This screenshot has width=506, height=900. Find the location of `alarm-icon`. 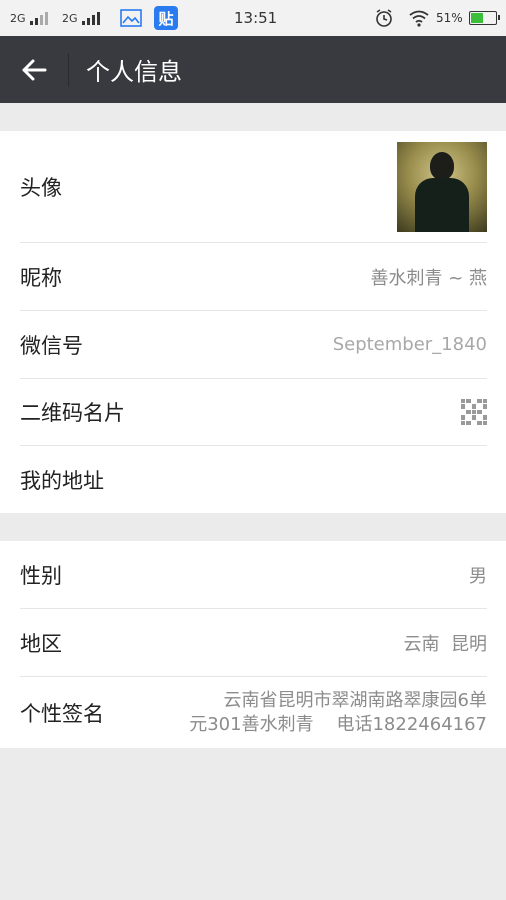

alarm-icon is located at coordinates (384, 18).